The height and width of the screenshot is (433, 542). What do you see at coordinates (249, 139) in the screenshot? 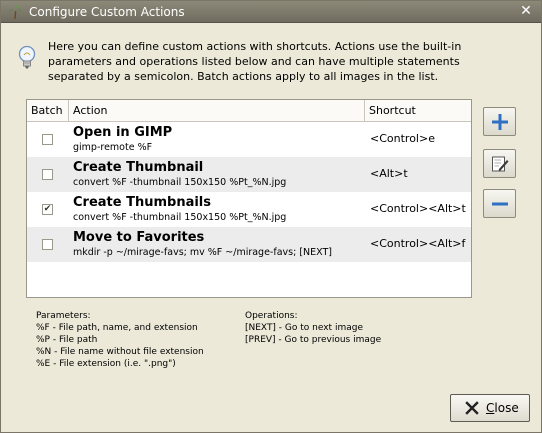
I see `table-row: Open in GIMP gimp-remote %F <Control>e` at bounding box center [249, 139].